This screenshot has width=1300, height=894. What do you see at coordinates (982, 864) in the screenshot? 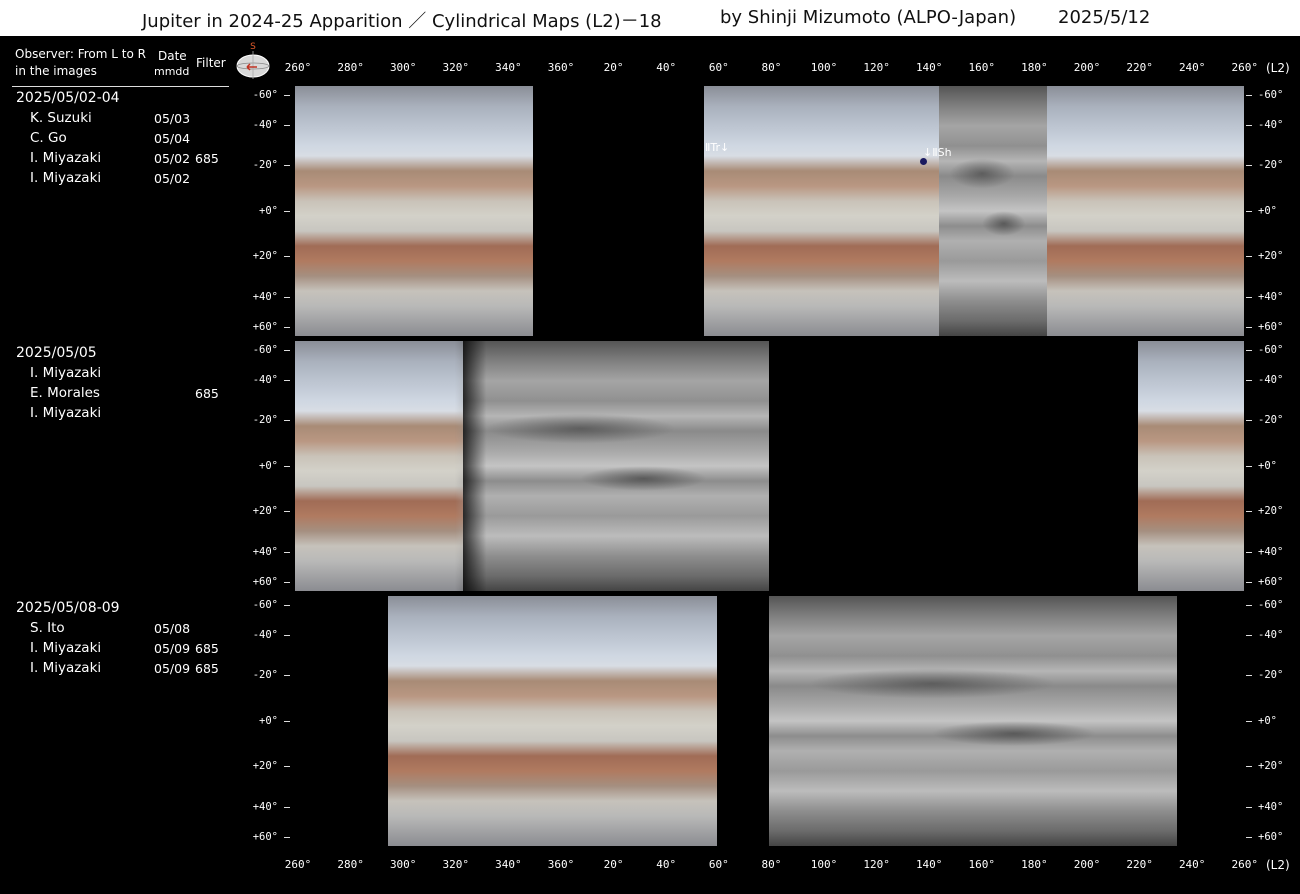
I see `longitude-tick-label: 160°` at bounding box center [982, 864].